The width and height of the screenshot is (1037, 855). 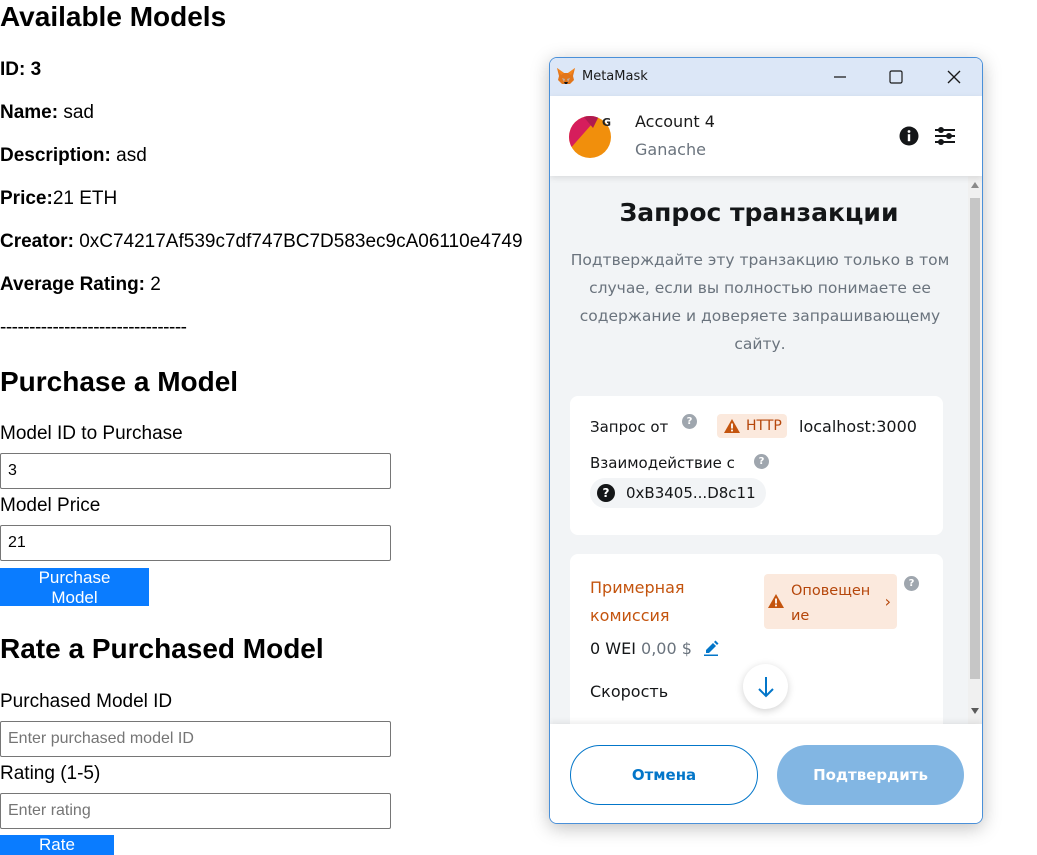 I want to click on content-scrollbar, so click(x=975, y=450).